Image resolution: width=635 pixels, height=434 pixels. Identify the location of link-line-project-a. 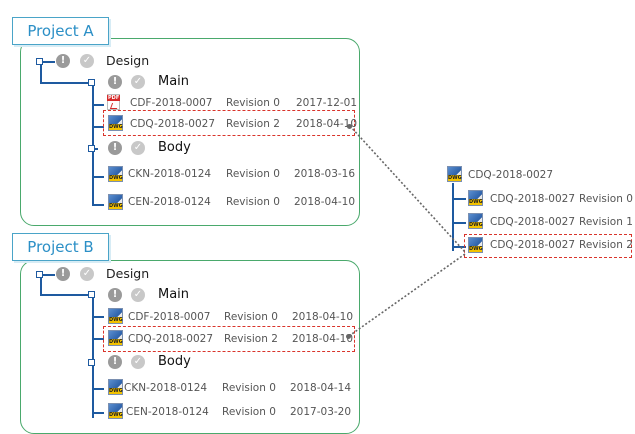
(407, 189).